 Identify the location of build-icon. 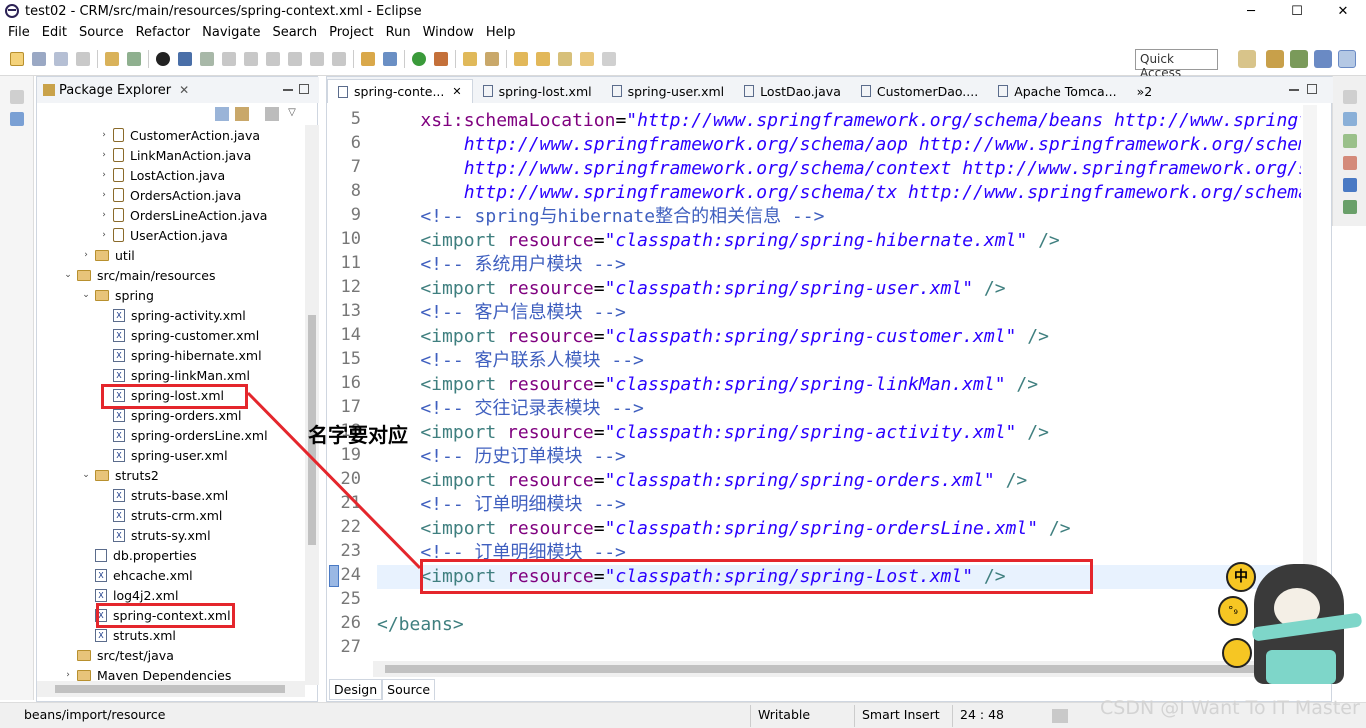
(112, 58).